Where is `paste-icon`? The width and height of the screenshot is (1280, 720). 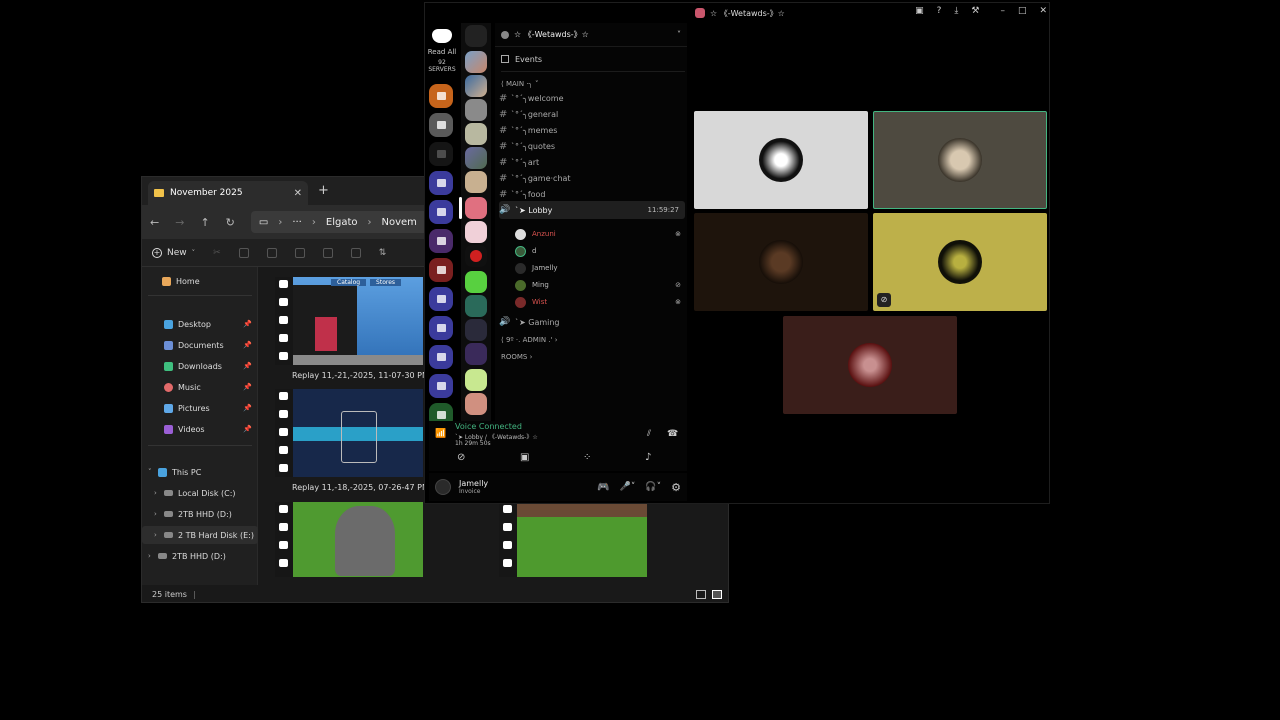
paste-icon is located at coordinates (271, 252).